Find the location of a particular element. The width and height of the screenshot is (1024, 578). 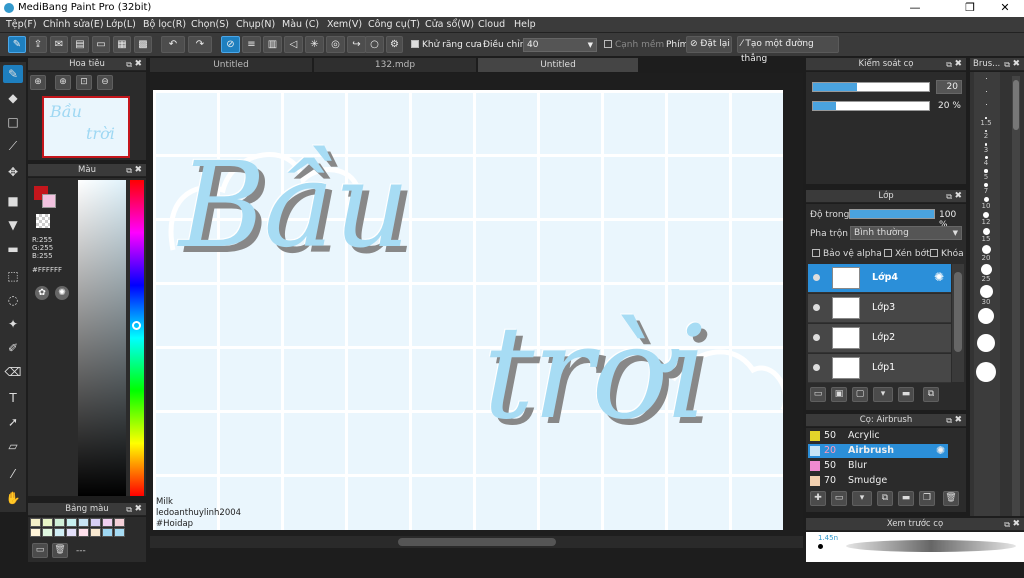

layer-row: Lớp1 is located at coordinates (879, 368).